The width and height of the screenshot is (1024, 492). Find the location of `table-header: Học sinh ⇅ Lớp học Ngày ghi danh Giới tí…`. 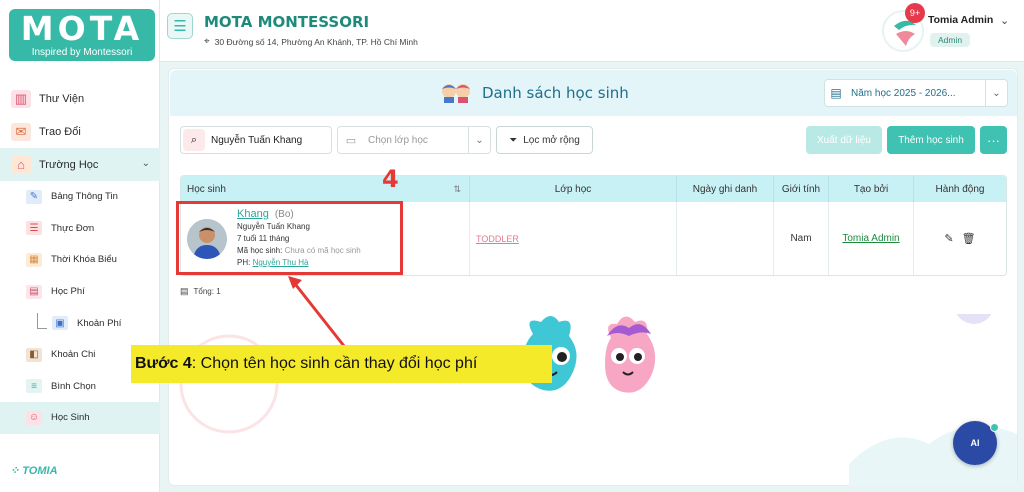

table-header: Học sinh ⇅ Lớp học Ngày ghi danh Giới tí… is located at coordinates (593, 189).